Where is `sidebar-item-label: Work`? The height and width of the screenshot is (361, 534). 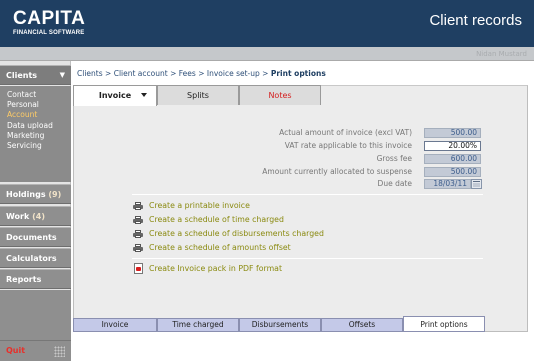
sidebar-item-label: Work is located at coordinates (18, 216).